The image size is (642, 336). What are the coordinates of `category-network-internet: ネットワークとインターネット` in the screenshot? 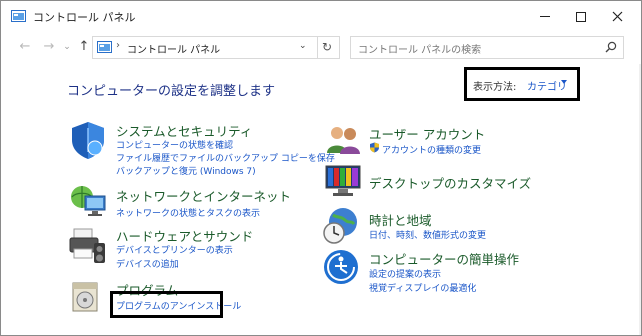 It's located at (203, 195).